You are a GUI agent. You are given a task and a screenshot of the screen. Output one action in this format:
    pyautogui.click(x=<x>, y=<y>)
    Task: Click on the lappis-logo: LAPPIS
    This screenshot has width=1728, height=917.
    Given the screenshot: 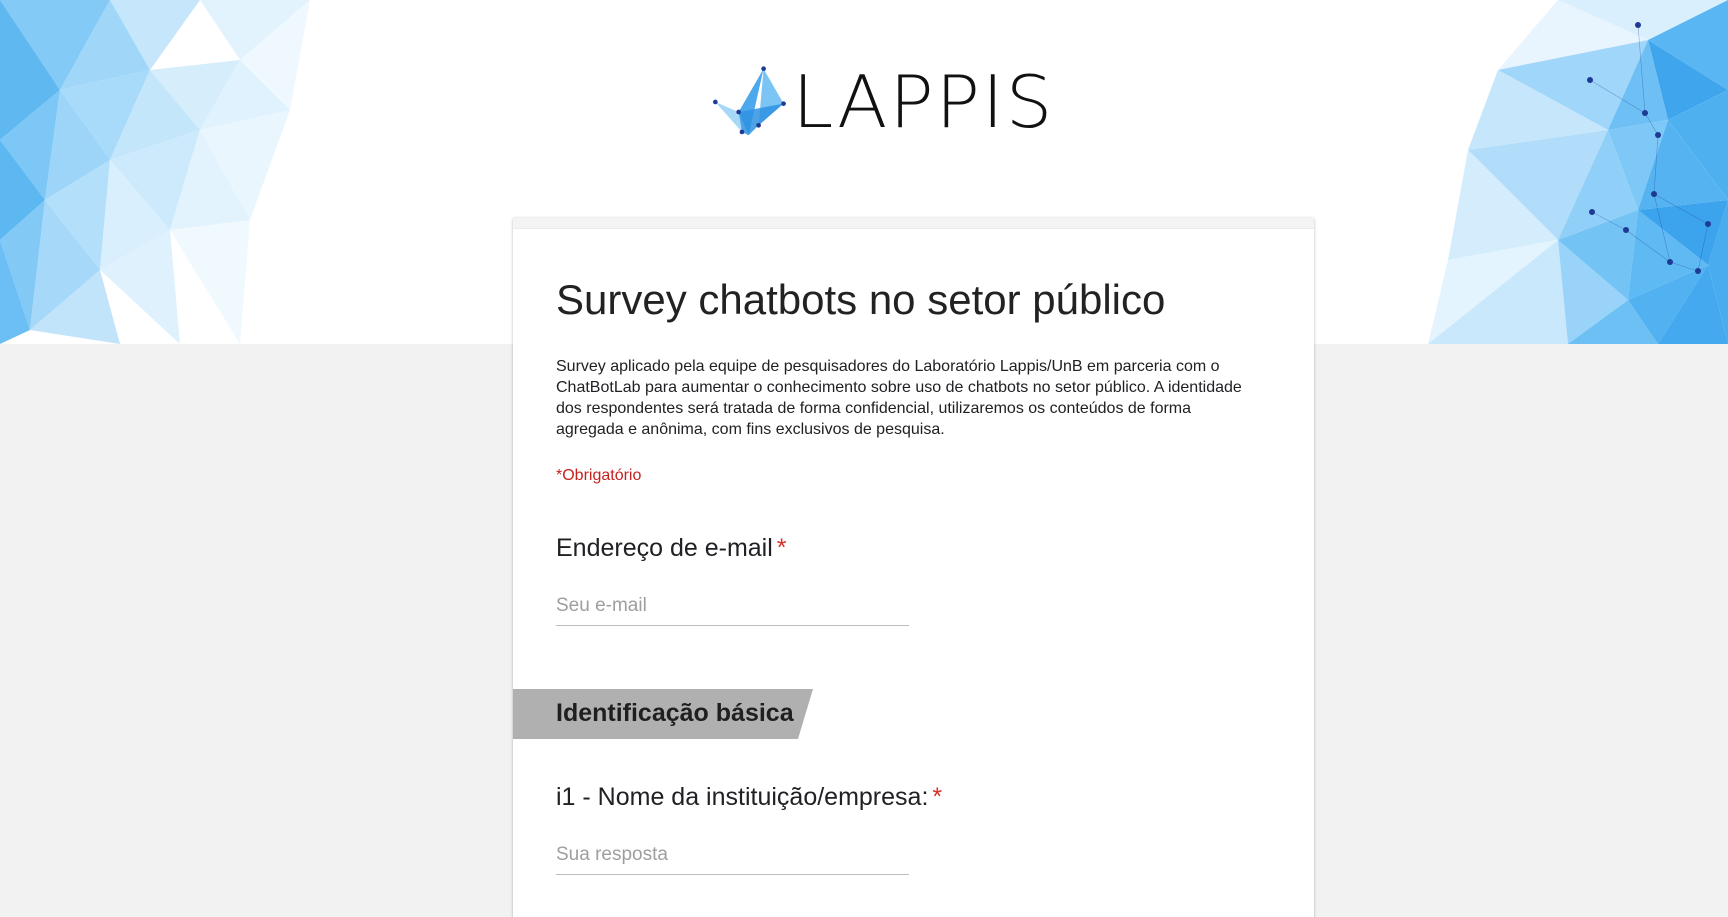 What is the action you would take?
    pyautogui.click(x=883, y=102)
    